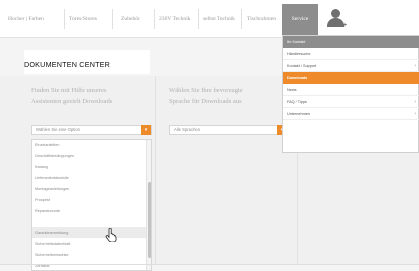 This screenshot has width=419, height=271. What do you see at coordinates (42, 265) in the screenshot?
I see `dropdown-option: Zertifikat` at bounding box center [42, 265].